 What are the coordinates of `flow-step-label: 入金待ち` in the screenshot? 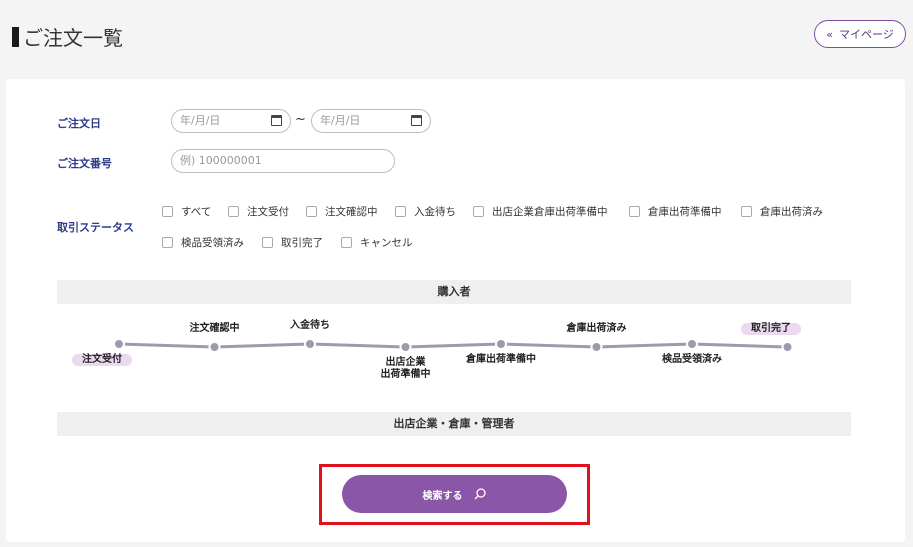 It's located at (310, 325).